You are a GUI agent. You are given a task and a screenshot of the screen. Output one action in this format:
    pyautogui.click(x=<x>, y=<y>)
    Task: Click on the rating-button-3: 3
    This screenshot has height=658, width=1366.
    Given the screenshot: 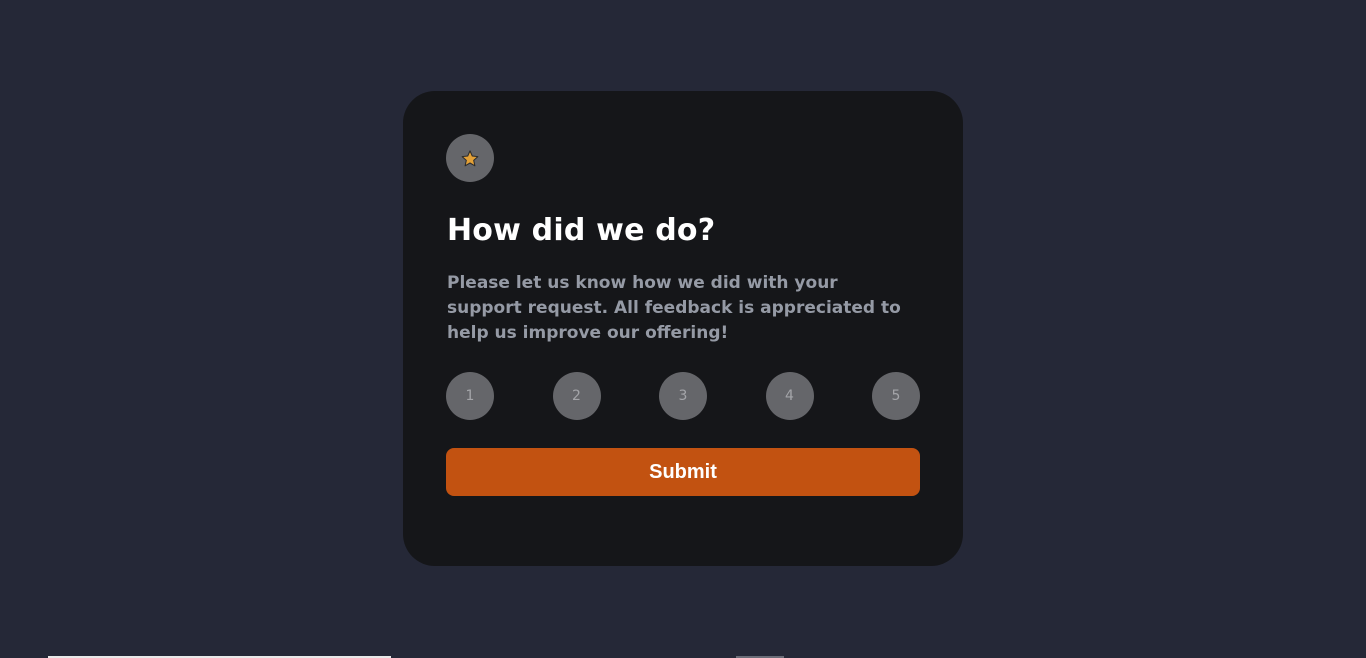 What is the action you would take?
    pyautogui.click(x=683, y=396)
    